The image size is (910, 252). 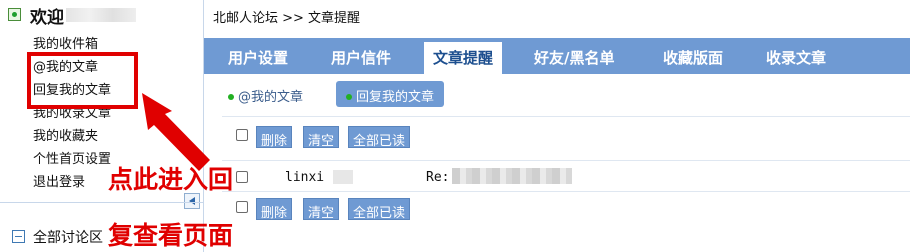 What do you see at coordinates (574, 57) in the screenshot?
I see `tab-friends-blacklist: 好友/黑名单` at bounding box center [574, 57].